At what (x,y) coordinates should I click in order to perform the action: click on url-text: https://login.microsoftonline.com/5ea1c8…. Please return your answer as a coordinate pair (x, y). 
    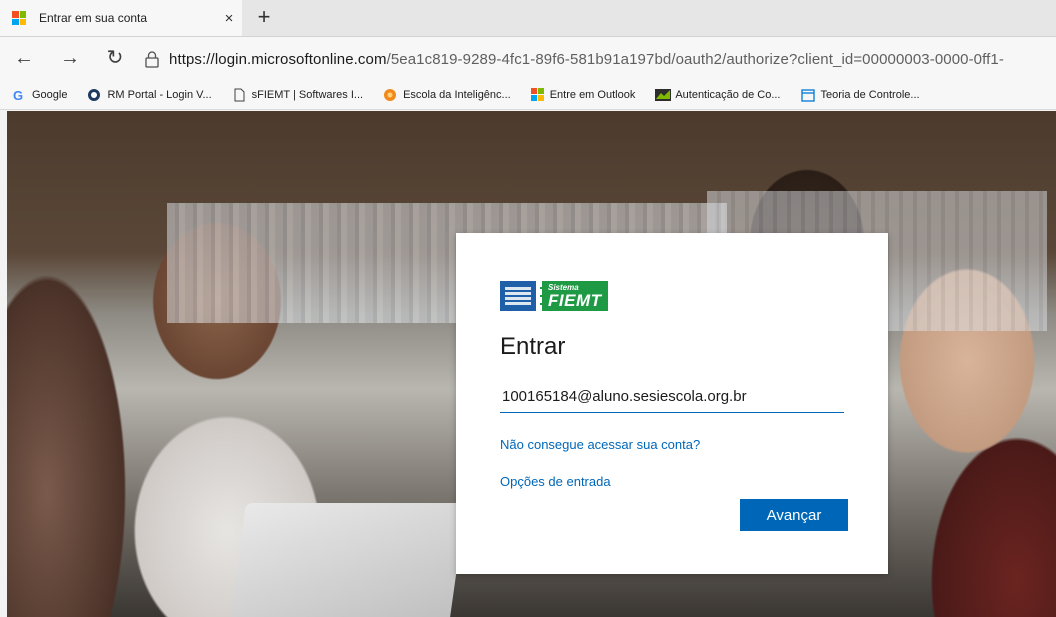
    Looking at the image, I should click on (586, 59).